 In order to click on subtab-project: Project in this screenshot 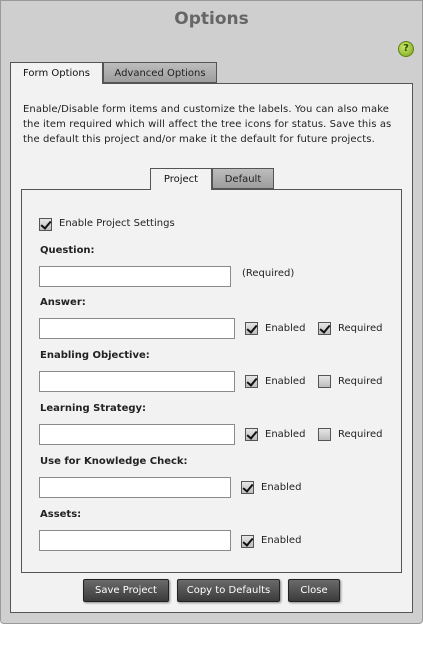, I will do `click(181, 179)`.